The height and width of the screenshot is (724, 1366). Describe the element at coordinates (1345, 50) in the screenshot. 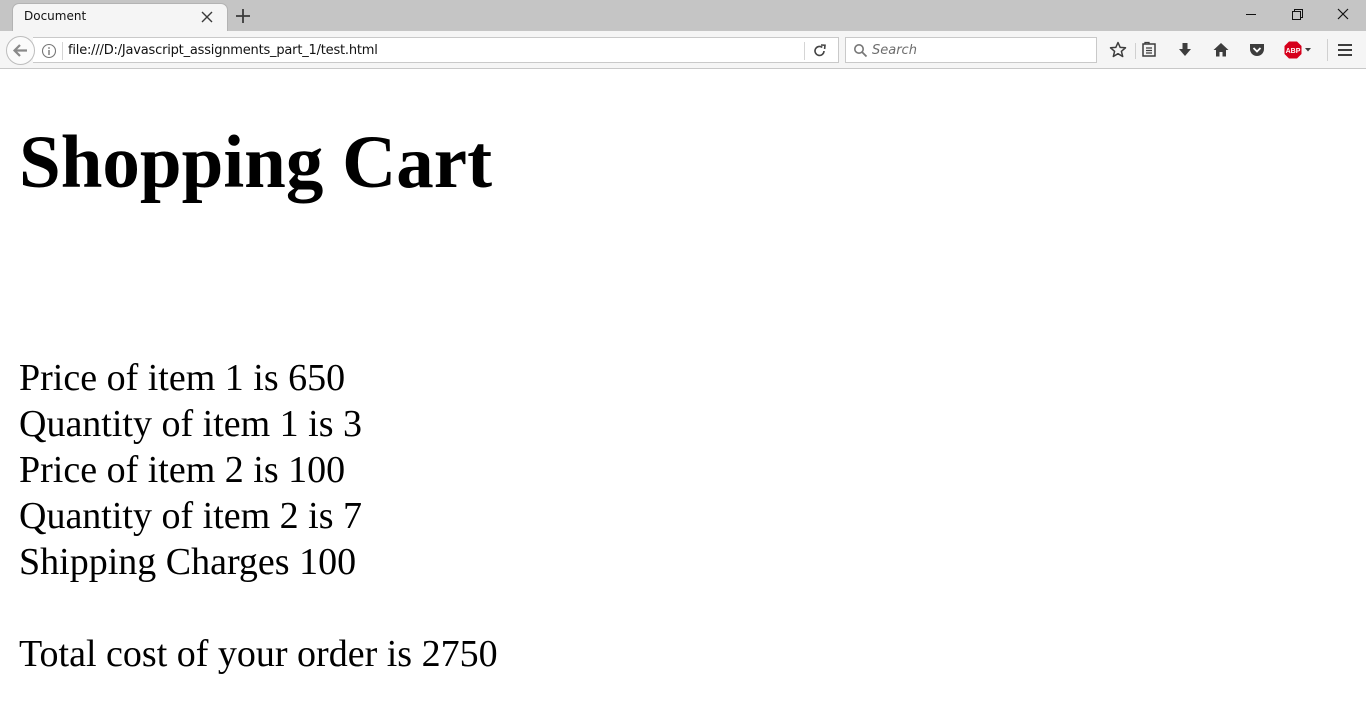

I see `menu-hamburger-icon` at that location.